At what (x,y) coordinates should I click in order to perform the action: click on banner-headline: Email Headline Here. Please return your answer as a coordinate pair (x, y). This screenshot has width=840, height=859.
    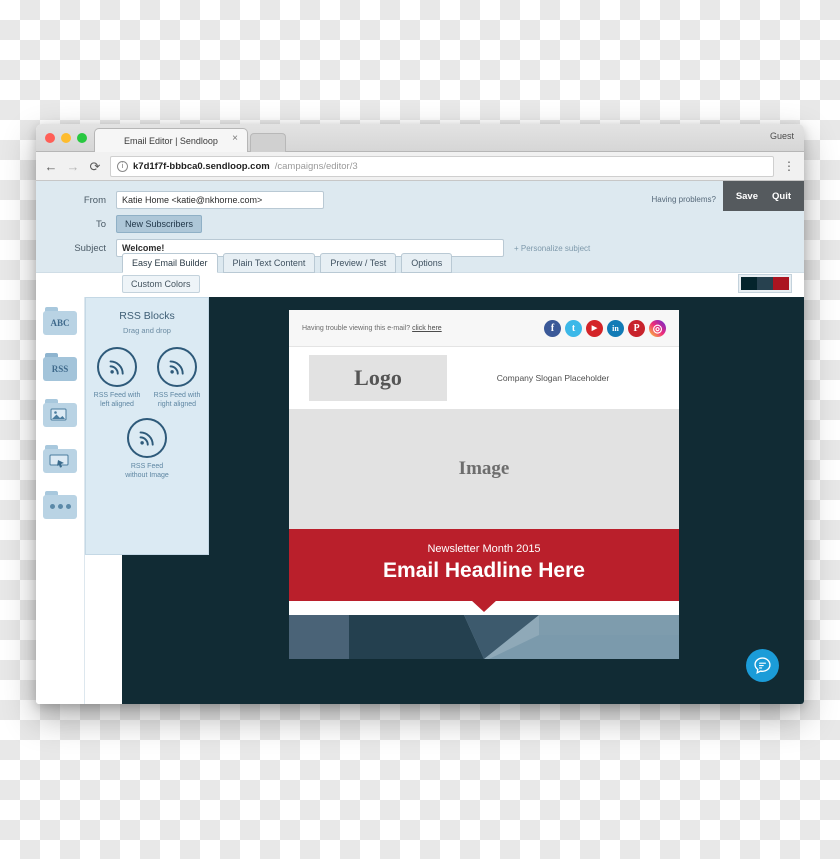
    Looking at the image, I should click on (484, 570).